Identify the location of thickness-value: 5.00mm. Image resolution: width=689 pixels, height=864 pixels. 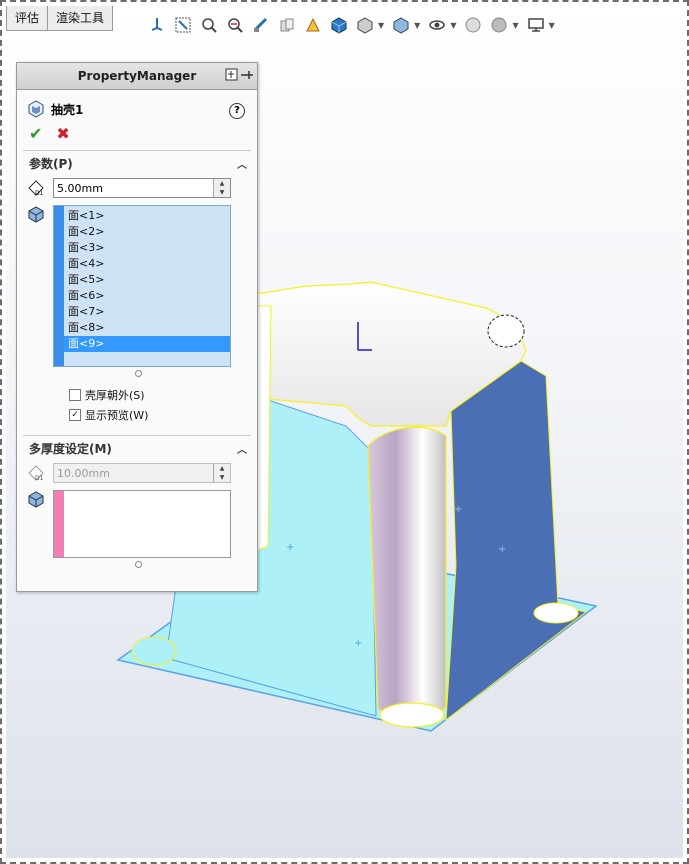
(80, 188).